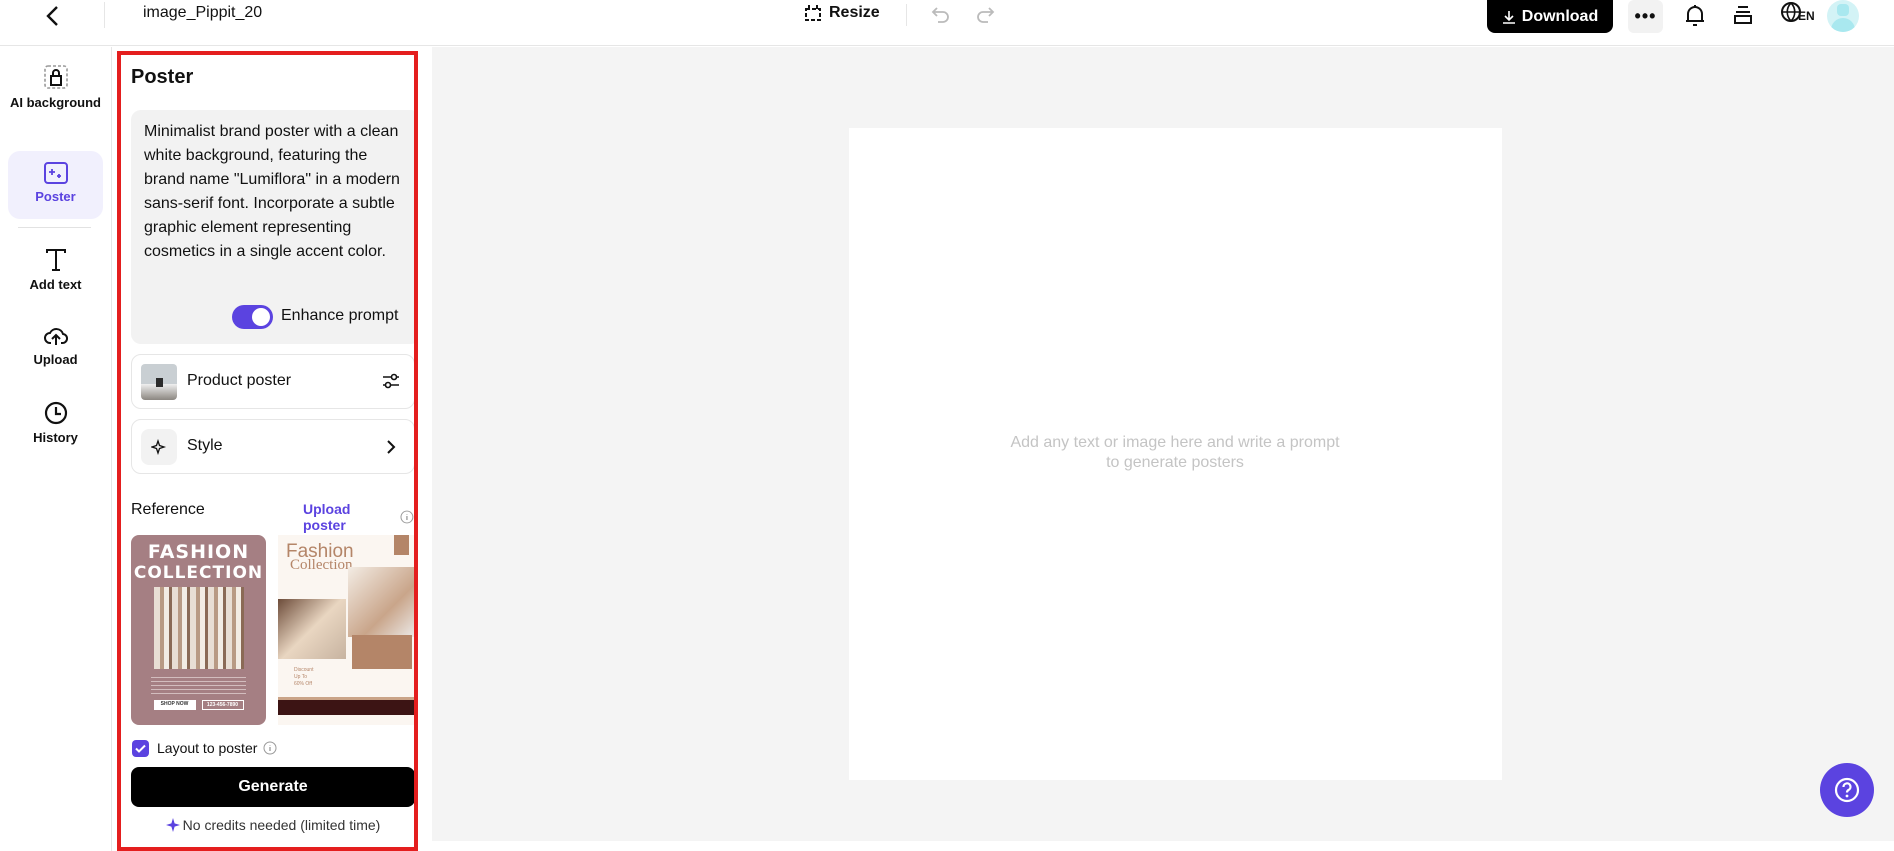 The width and height of the screenshot is (1894, 851). I want to click on enhance-prompt-toggle, so click(252, 317).